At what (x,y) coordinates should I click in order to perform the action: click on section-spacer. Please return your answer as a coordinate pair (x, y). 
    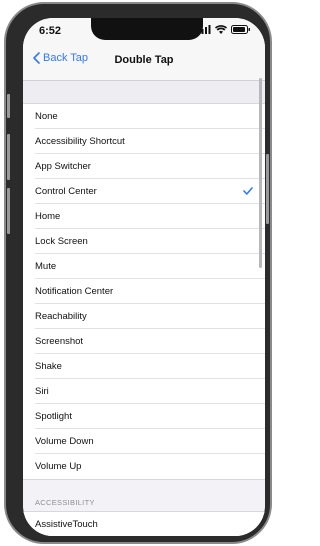
    Looking at the image, I should click on (144, 92).